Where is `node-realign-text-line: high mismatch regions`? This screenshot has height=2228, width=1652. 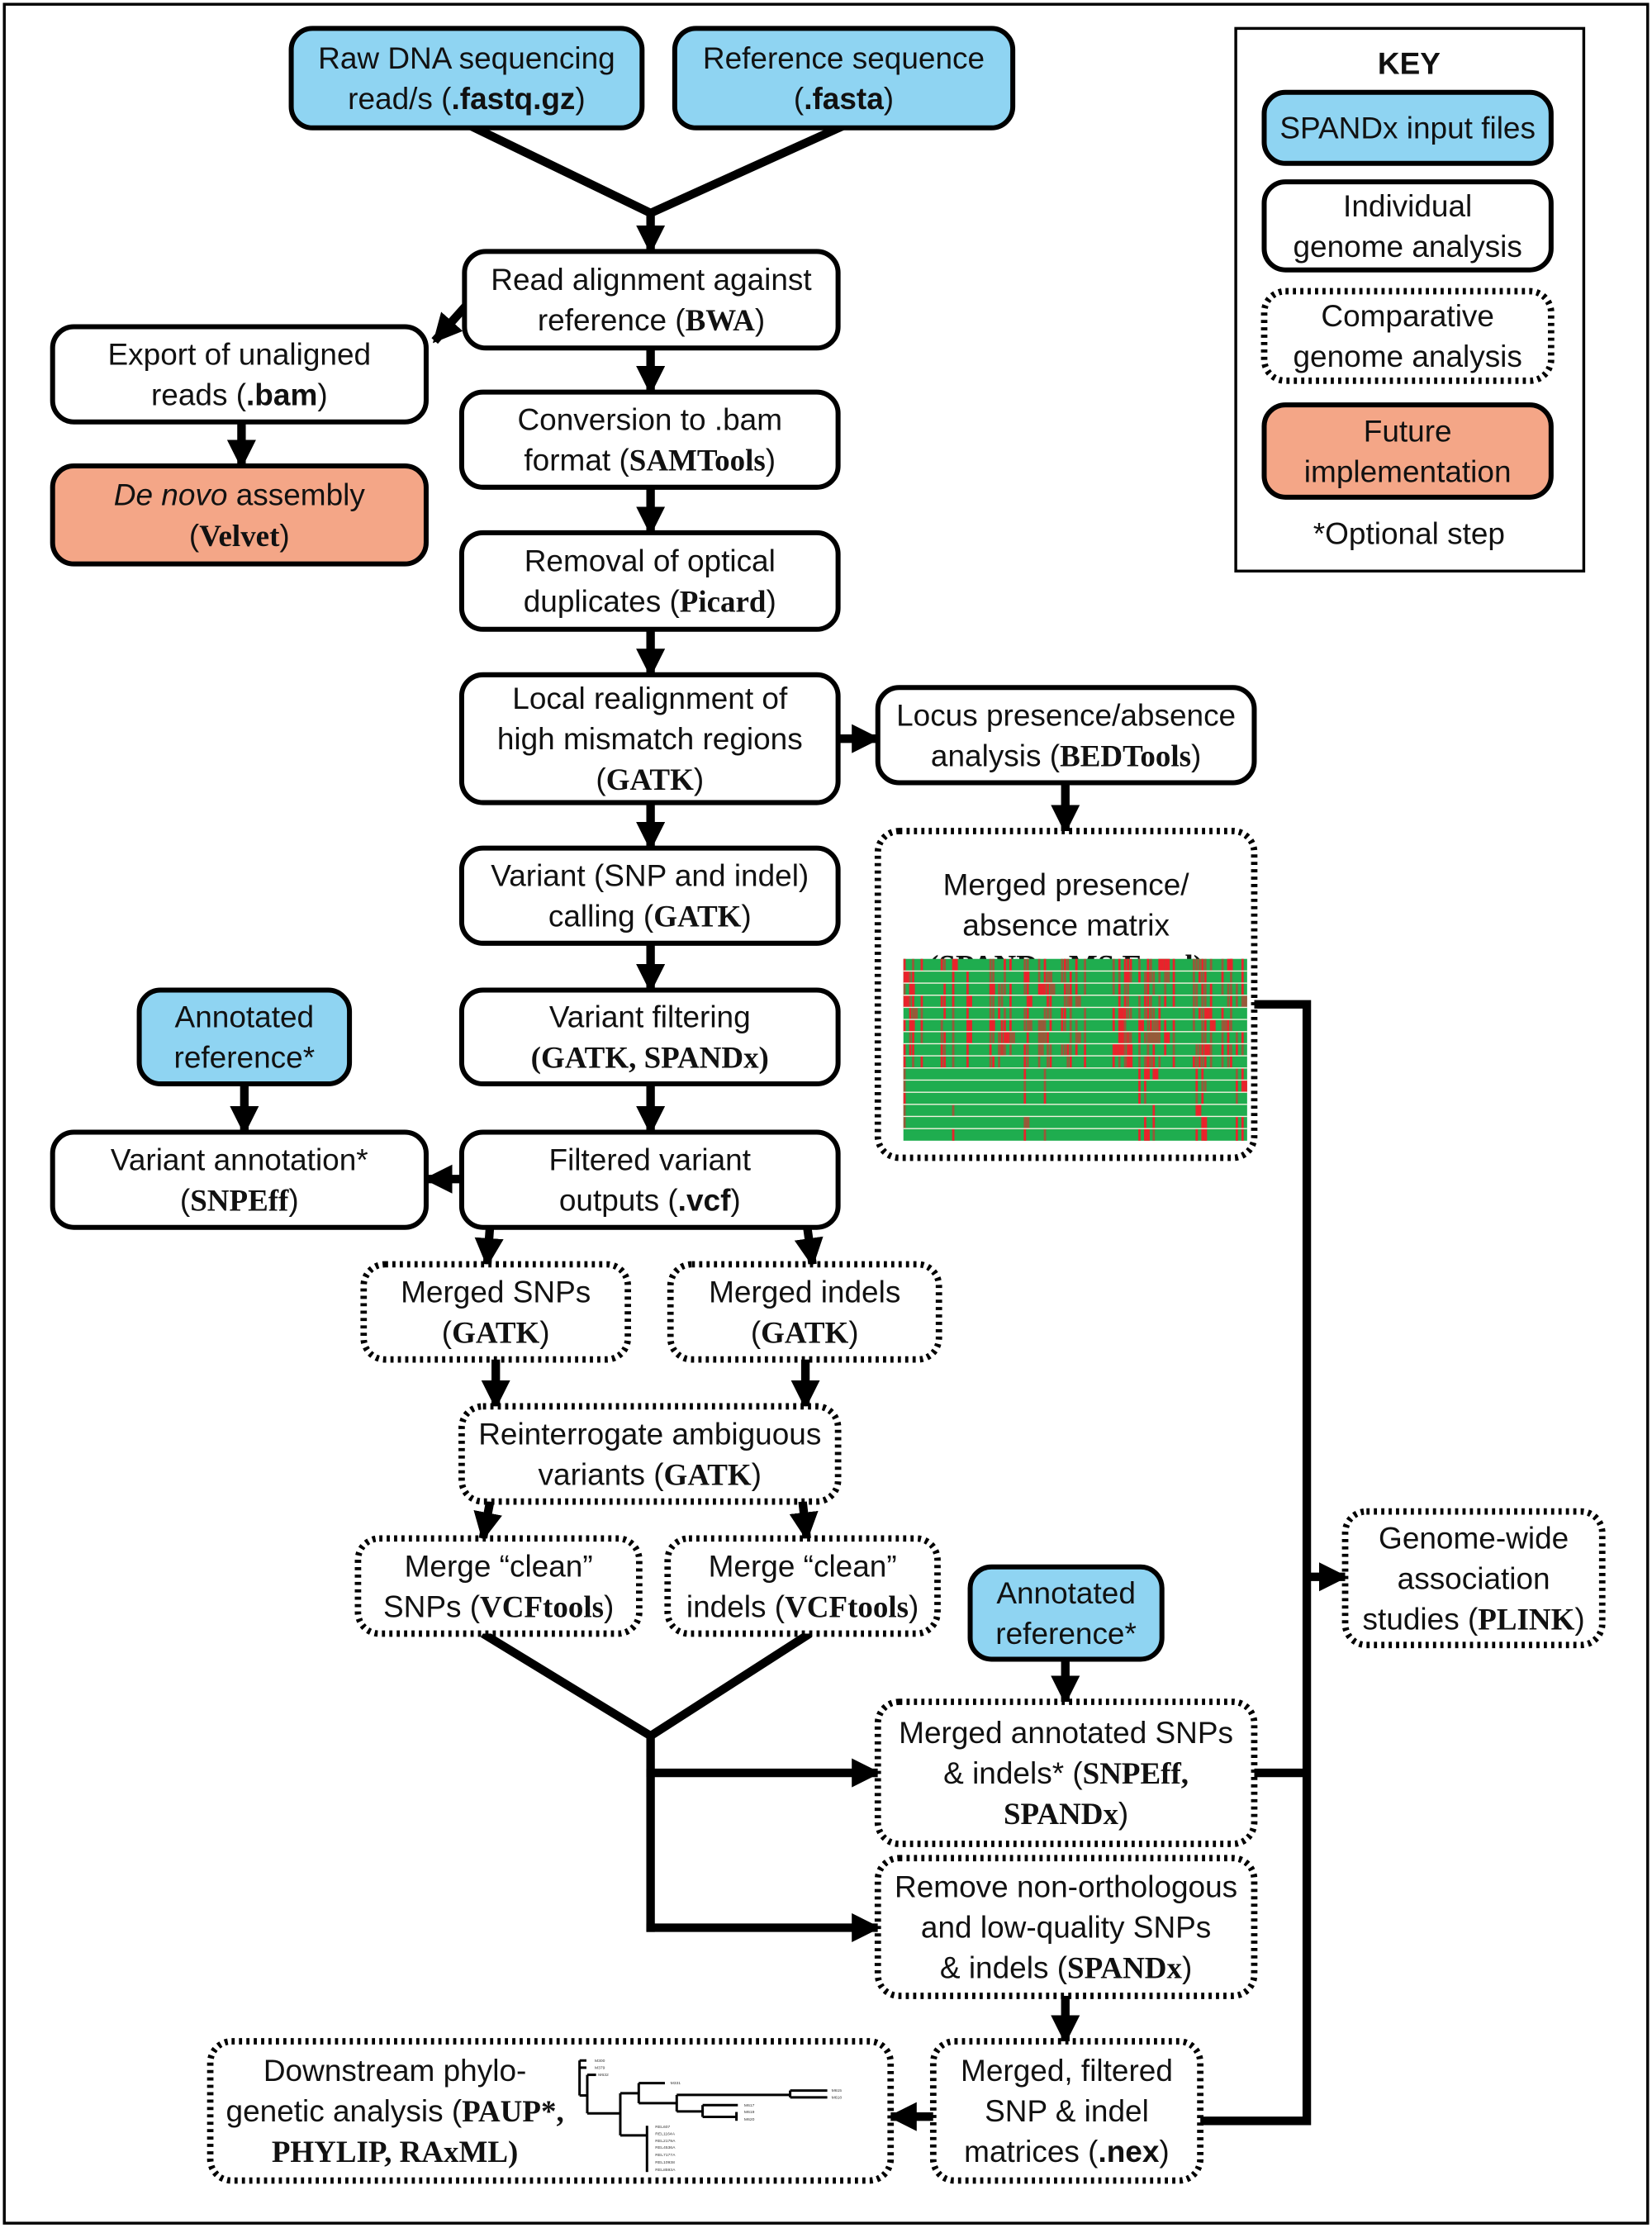 node-realign-text-line: high mismatch regions is located at coordinates (650, 739).